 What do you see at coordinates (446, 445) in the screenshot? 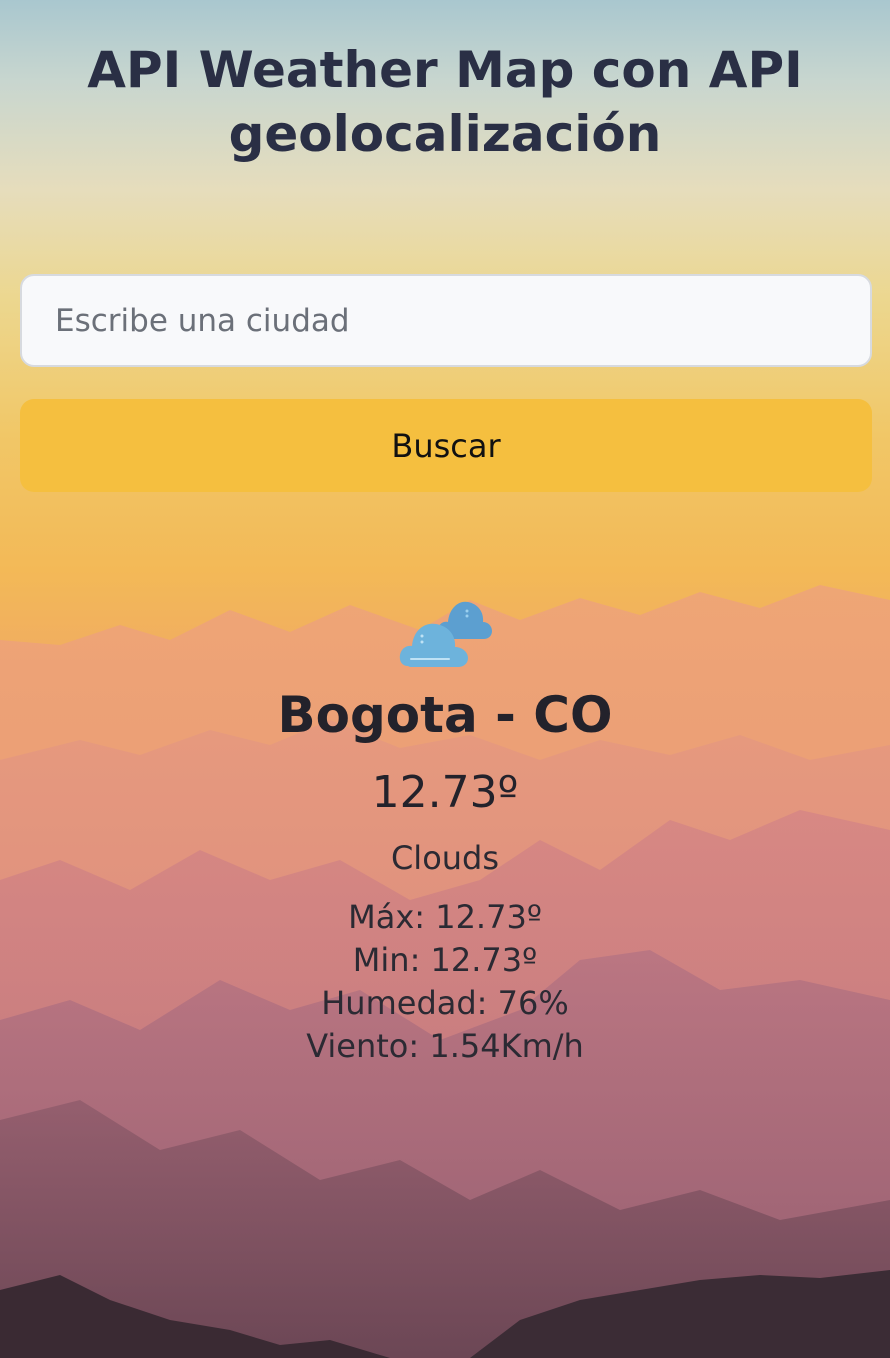
I see `search-button: Buscar` at bounding box center [446, 445].